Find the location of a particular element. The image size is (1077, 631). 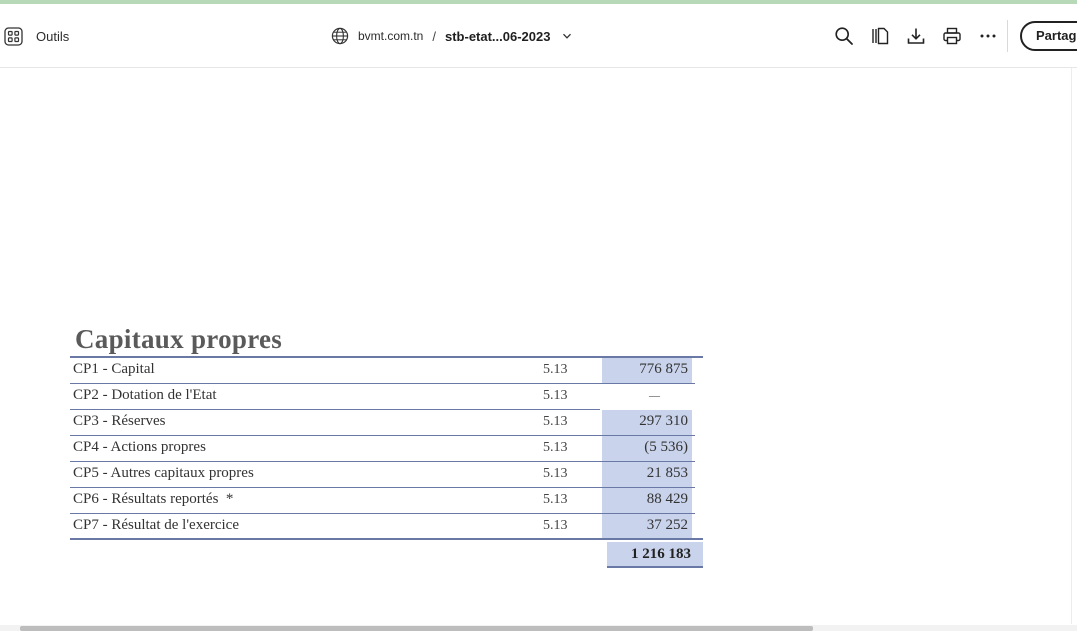

page-view-icon is located at coordinates (880, 36).